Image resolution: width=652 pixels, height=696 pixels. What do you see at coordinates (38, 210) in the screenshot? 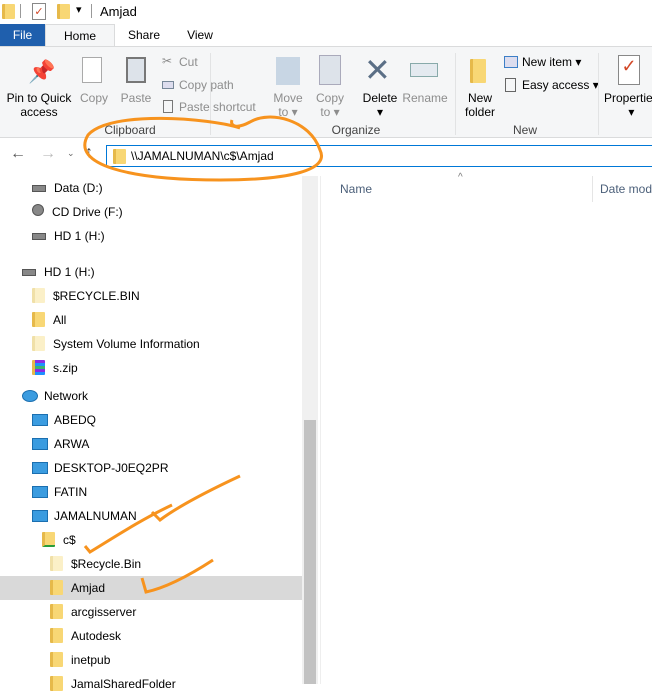
I see `cd-drive-icon` at bounding box center [38, 210].